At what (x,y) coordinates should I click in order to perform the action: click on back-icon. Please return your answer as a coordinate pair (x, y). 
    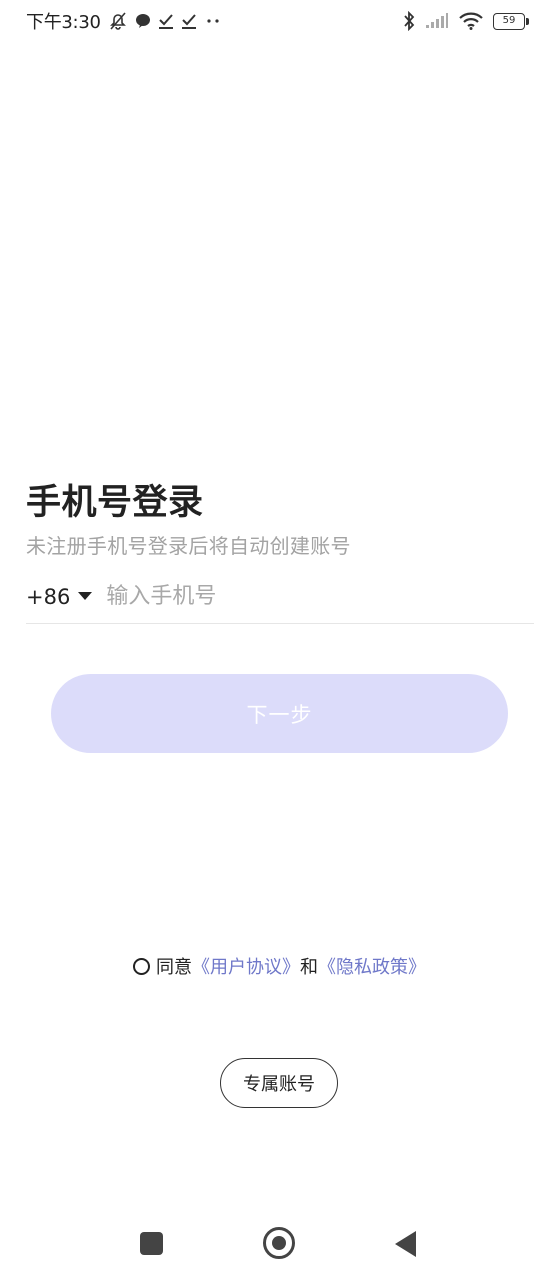
    Looking at the image, I should click on (405, 1244).